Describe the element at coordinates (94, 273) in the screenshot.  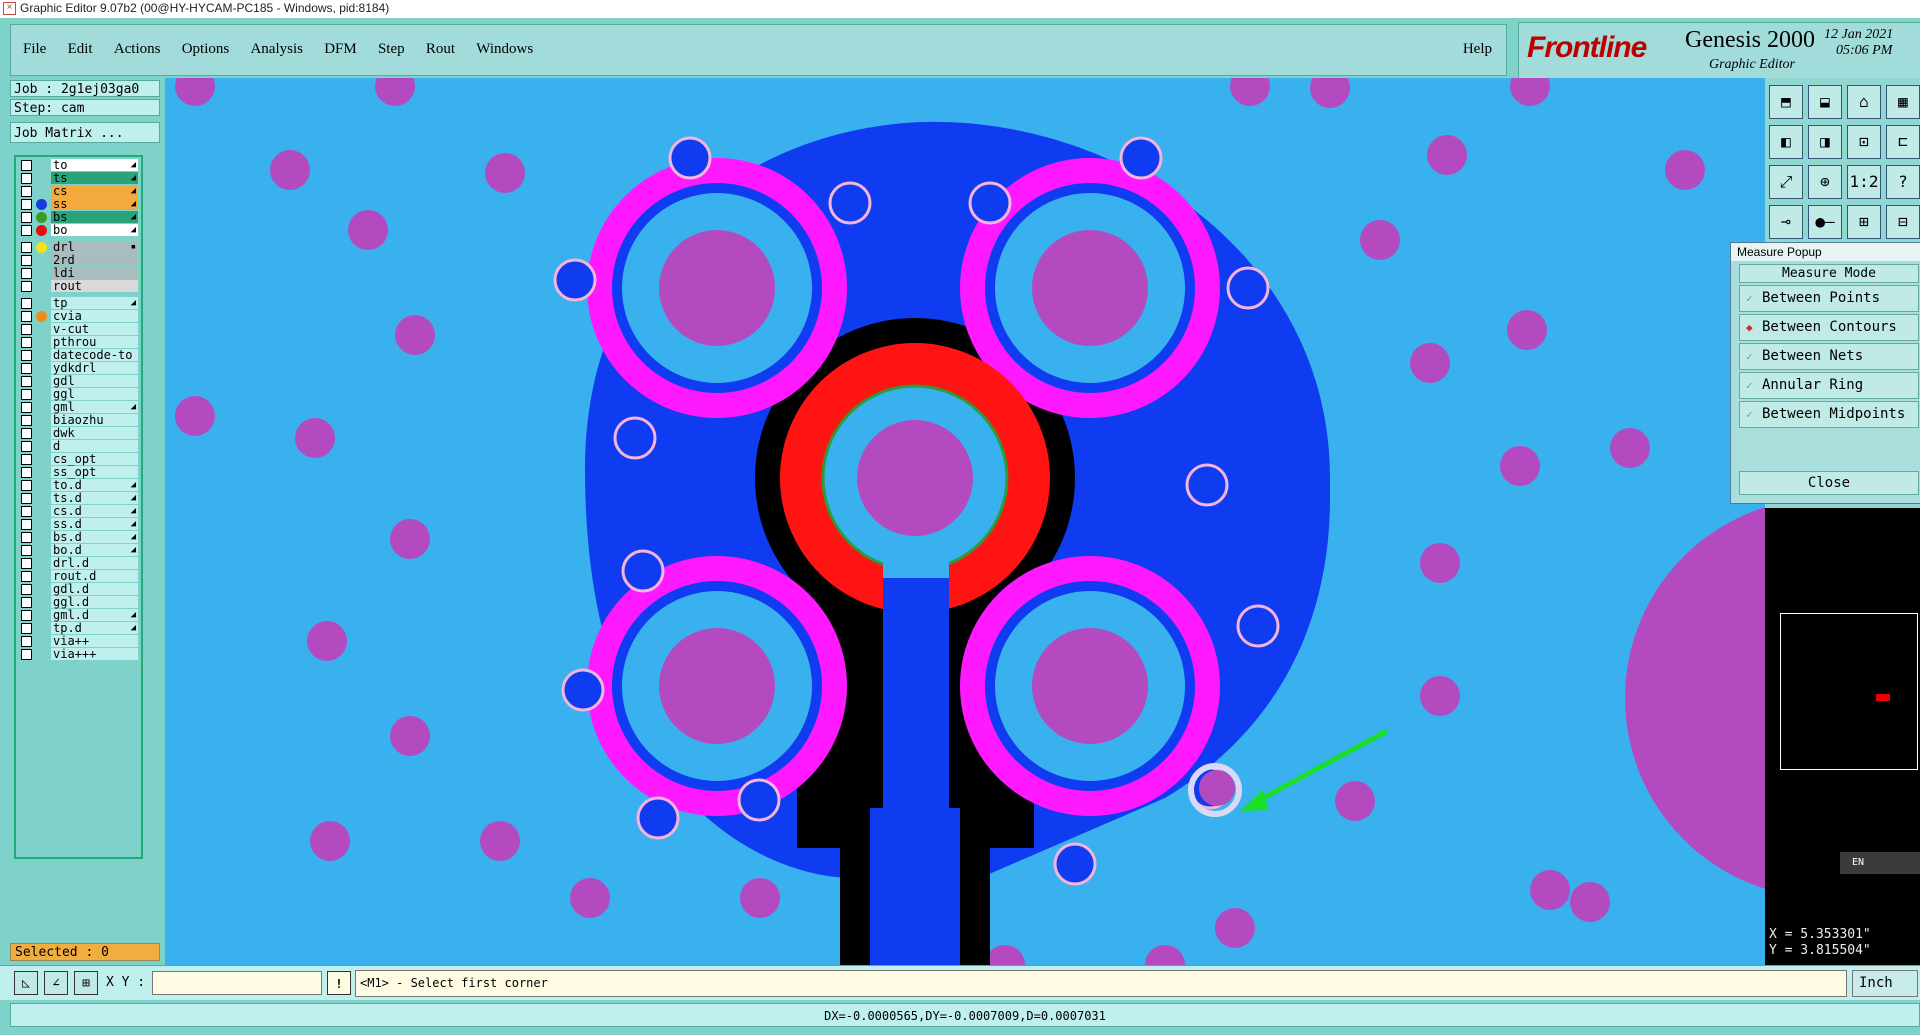
I see `layer-name: ldi` at that location.